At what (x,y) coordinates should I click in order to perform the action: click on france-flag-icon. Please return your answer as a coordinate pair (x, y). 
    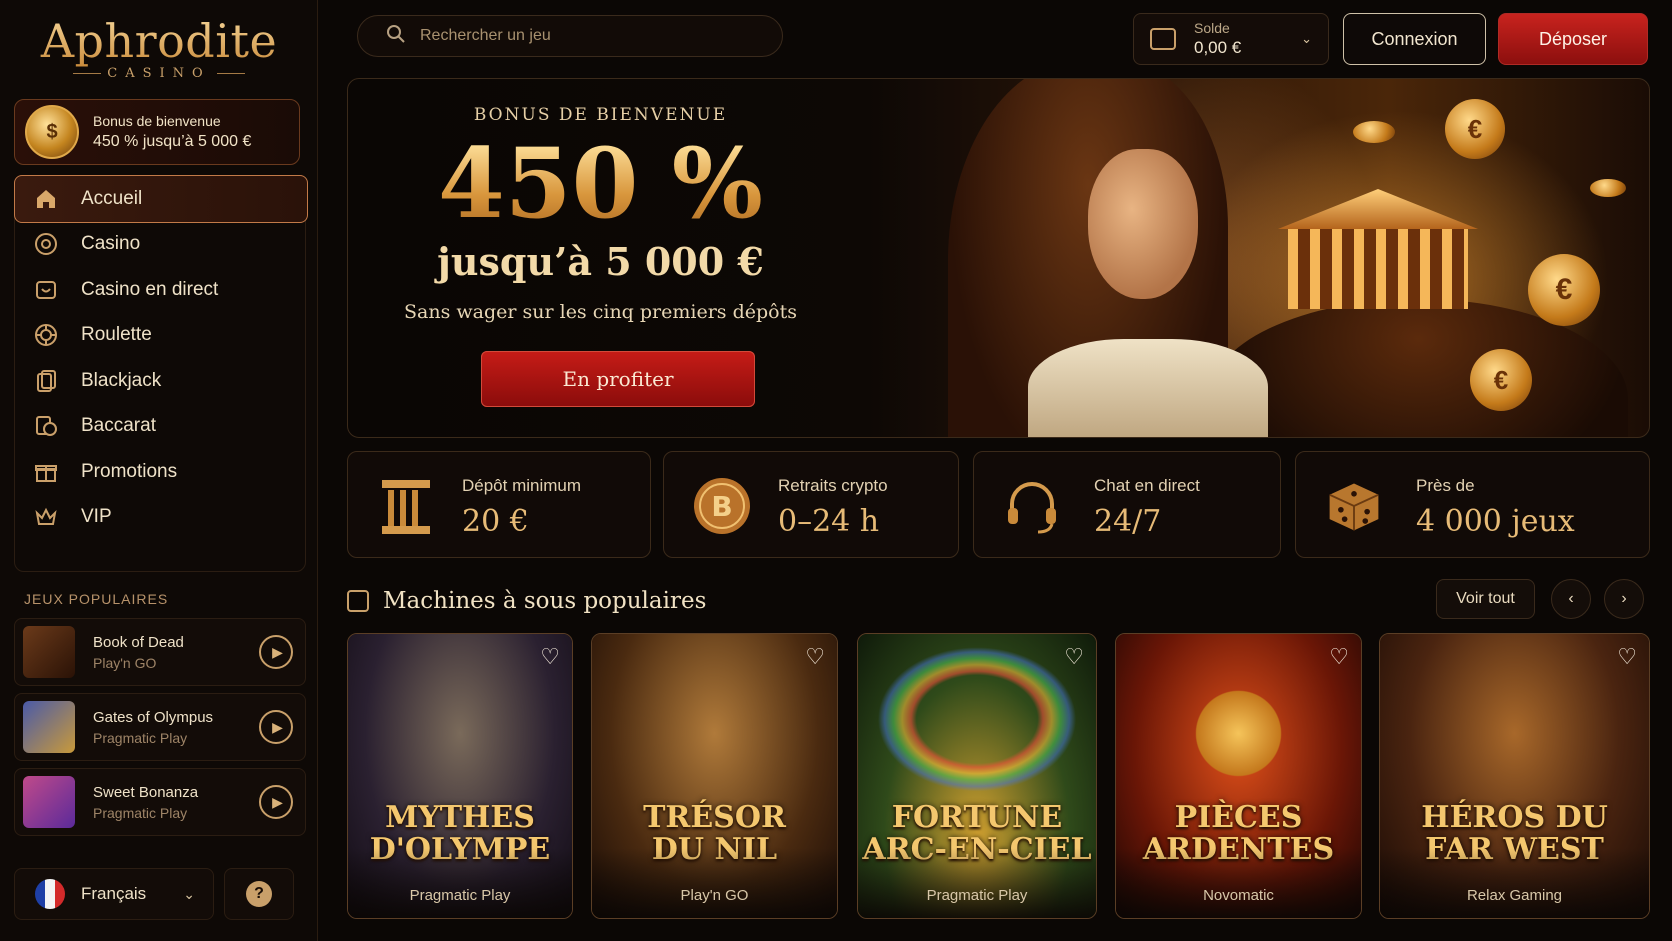
    Looking at the image, I should click on (50, 894).